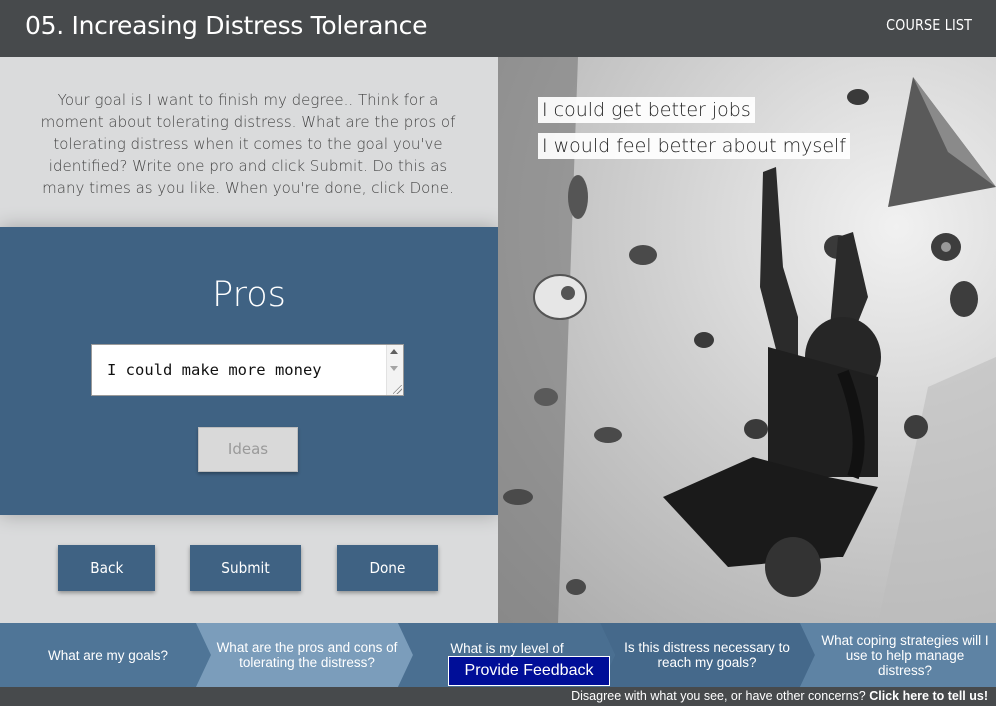 The image size is (996, 706). What do you see at coordinates (529, 671) in the screenshot?
I see `provide-feedback-button: Provide Feedback` at bounding box center [529, 671].